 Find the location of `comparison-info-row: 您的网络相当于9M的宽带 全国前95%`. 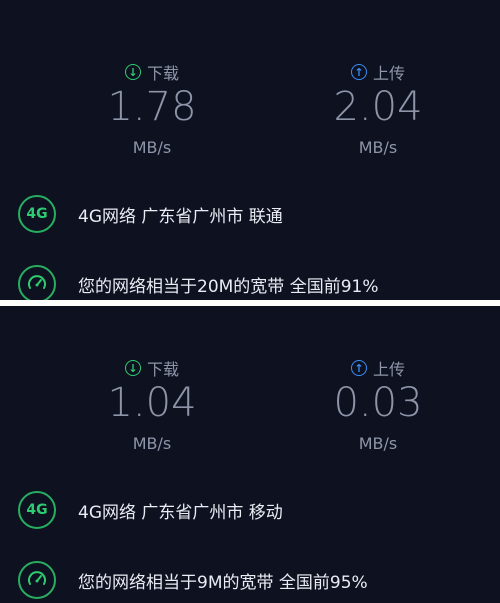

comparison-info-row: 您的网络相当于9M的宽带 全国前95% is located at coordinates (193, 580).